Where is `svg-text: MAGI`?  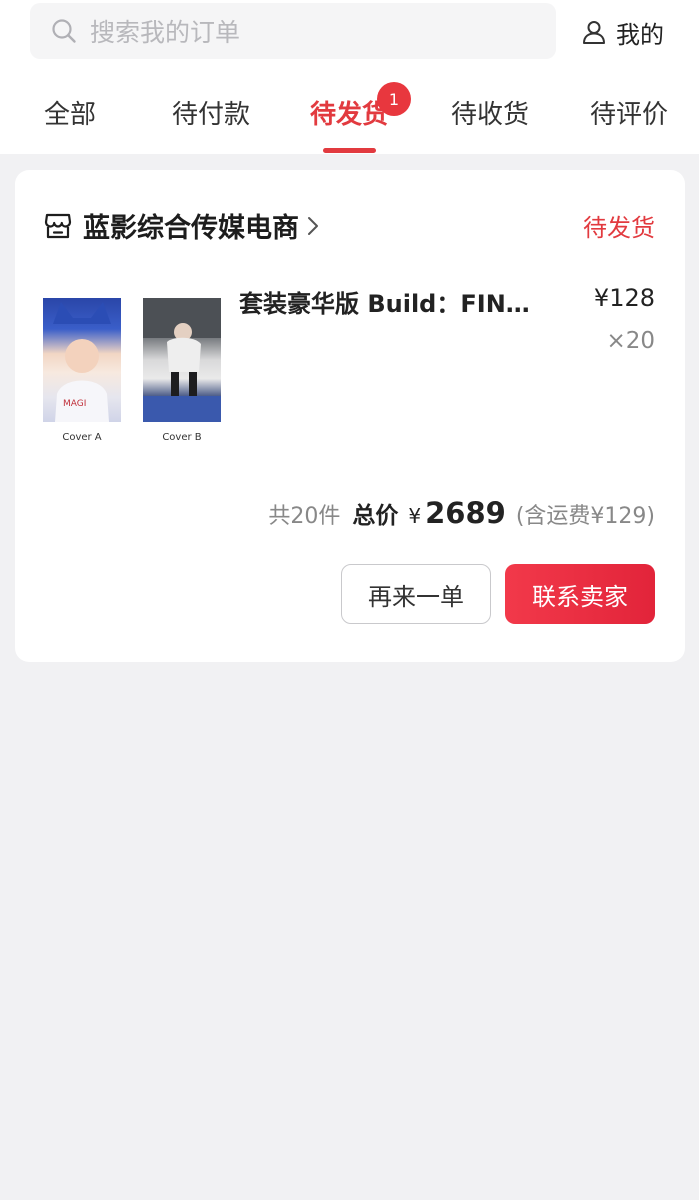
svg-text: MAGI is located at coordinates (74, 404).